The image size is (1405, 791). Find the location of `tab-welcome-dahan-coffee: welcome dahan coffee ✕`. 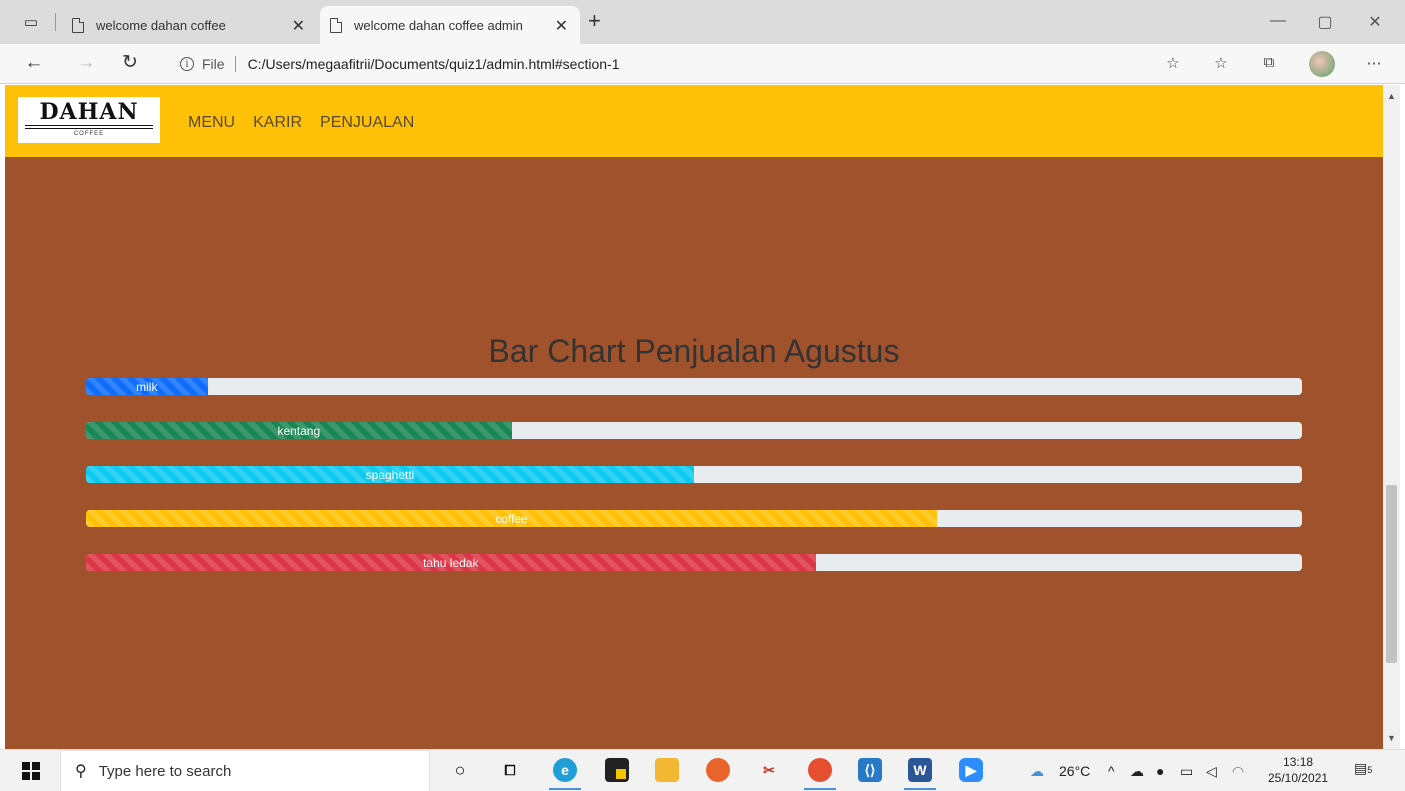

tab-welcome-dahan-coffee: welcome dahan coffee ✕ is located at coordinates (189, 25).